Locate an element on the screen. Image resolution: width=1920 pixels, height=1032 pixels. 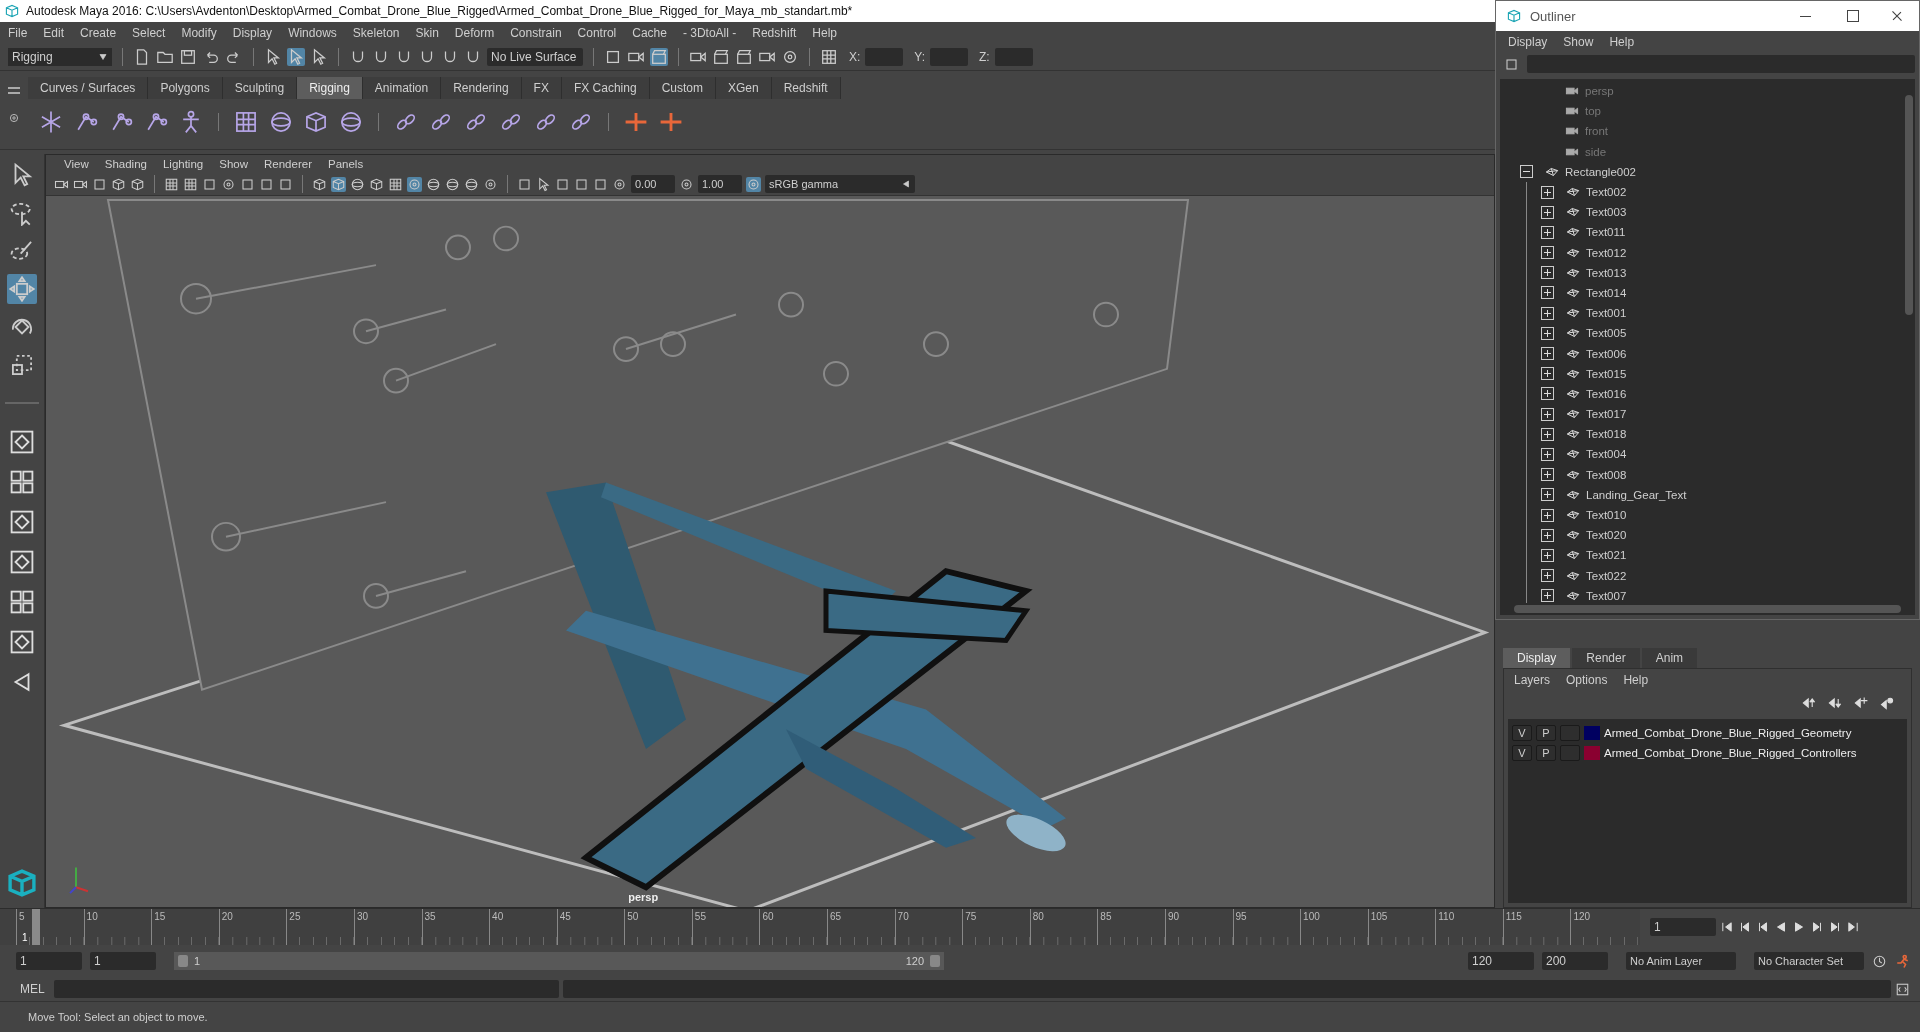
play-backwards-icon is located at coordinates (1781, 927).